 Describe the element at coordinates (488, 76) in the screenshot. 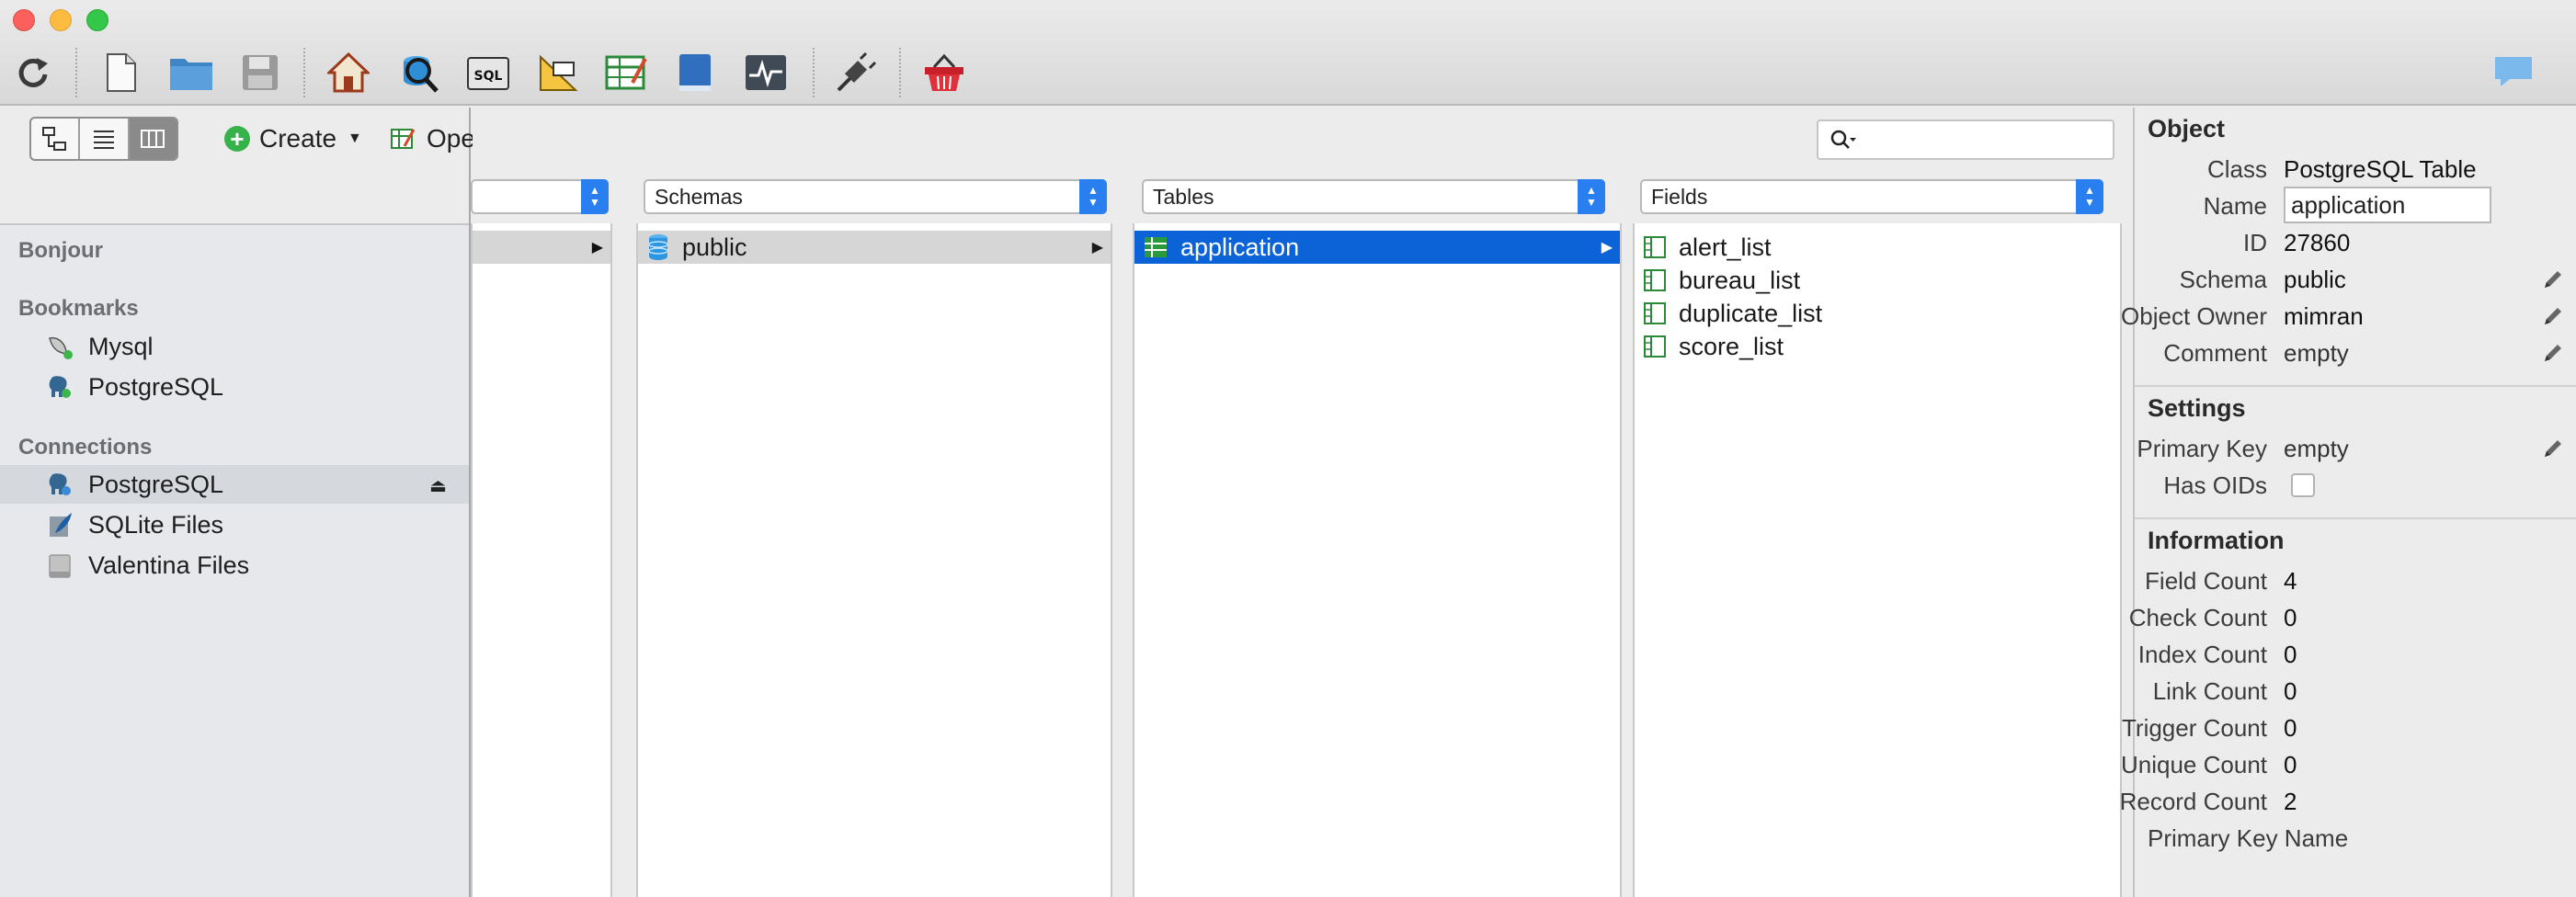

I see `svg-text: SQL` at that location.